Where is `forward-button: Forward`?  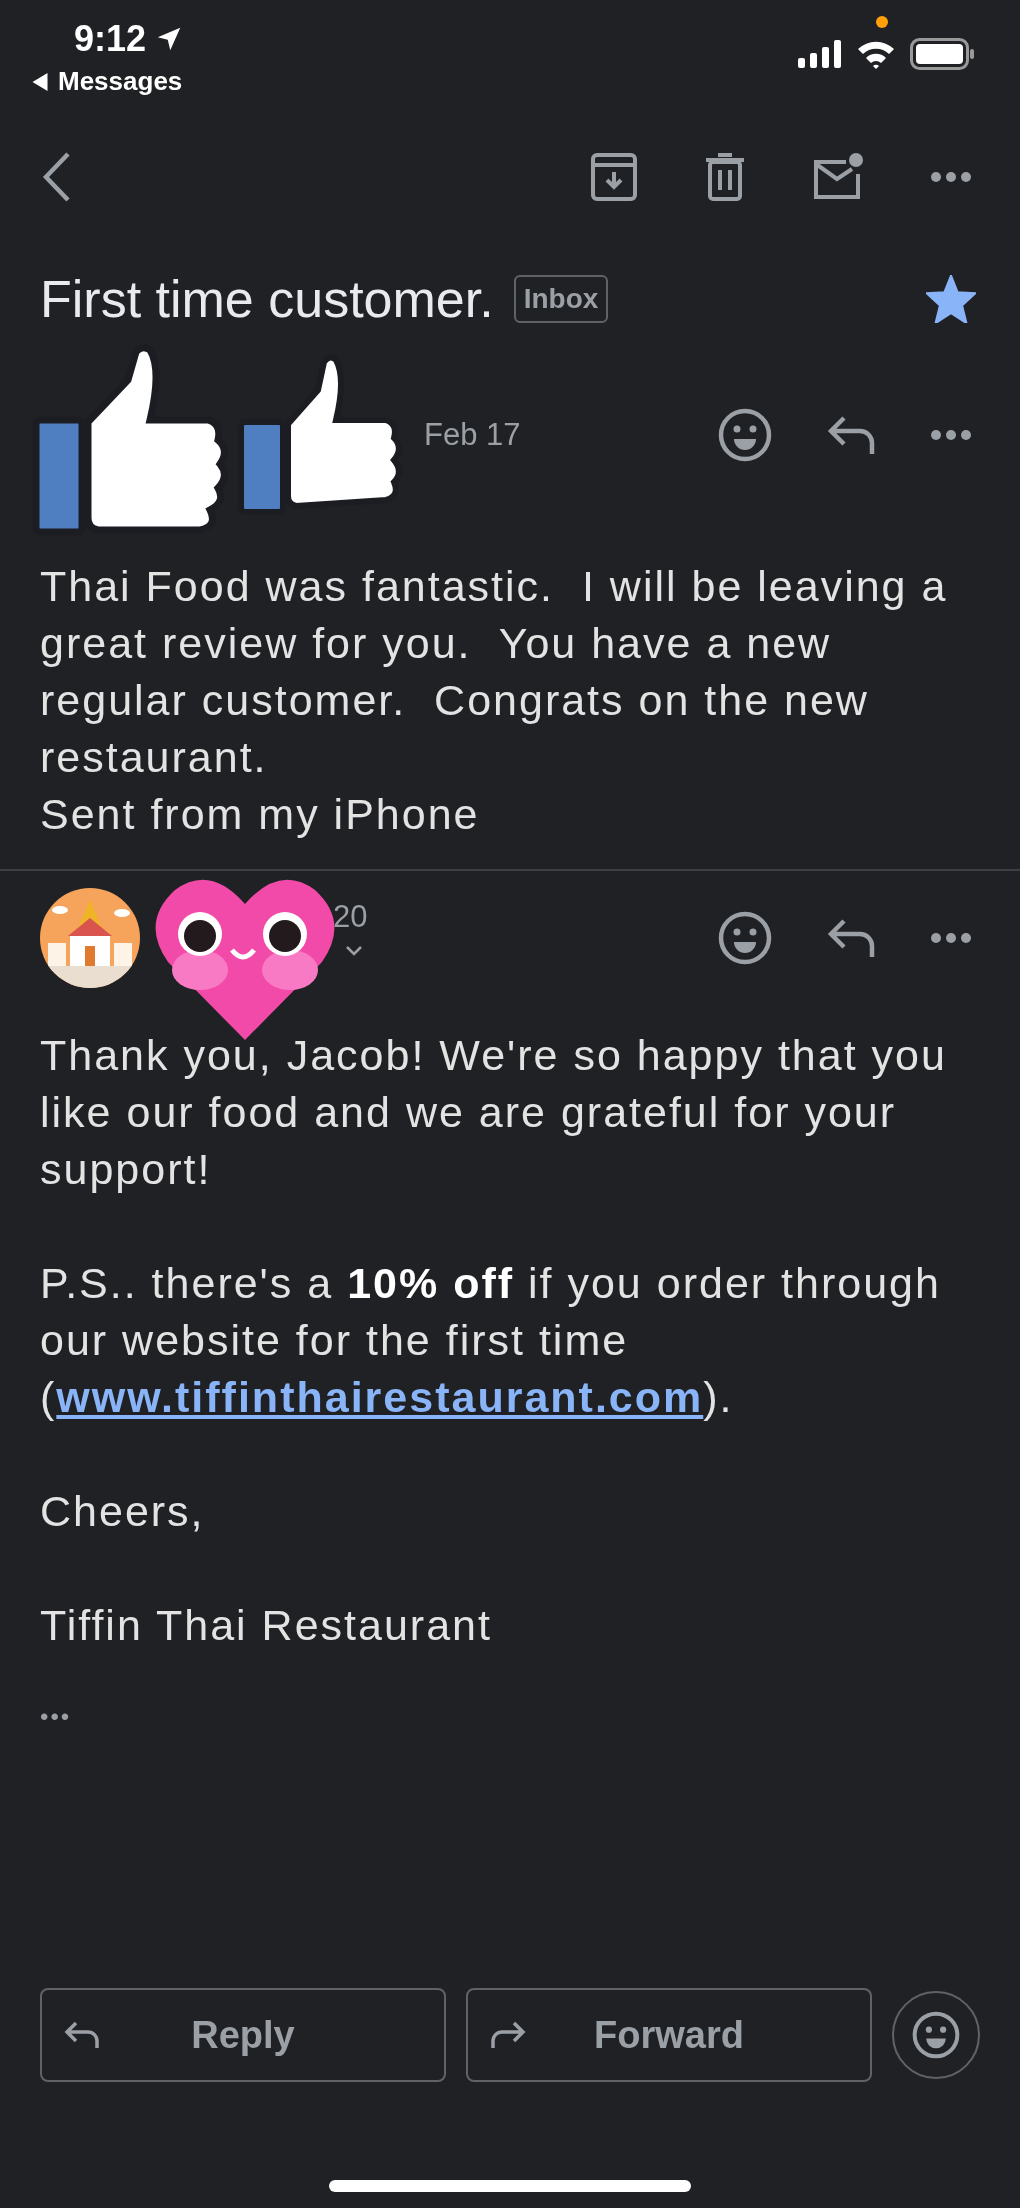
forward-button: Forward is located at coordinates (669, 2035).